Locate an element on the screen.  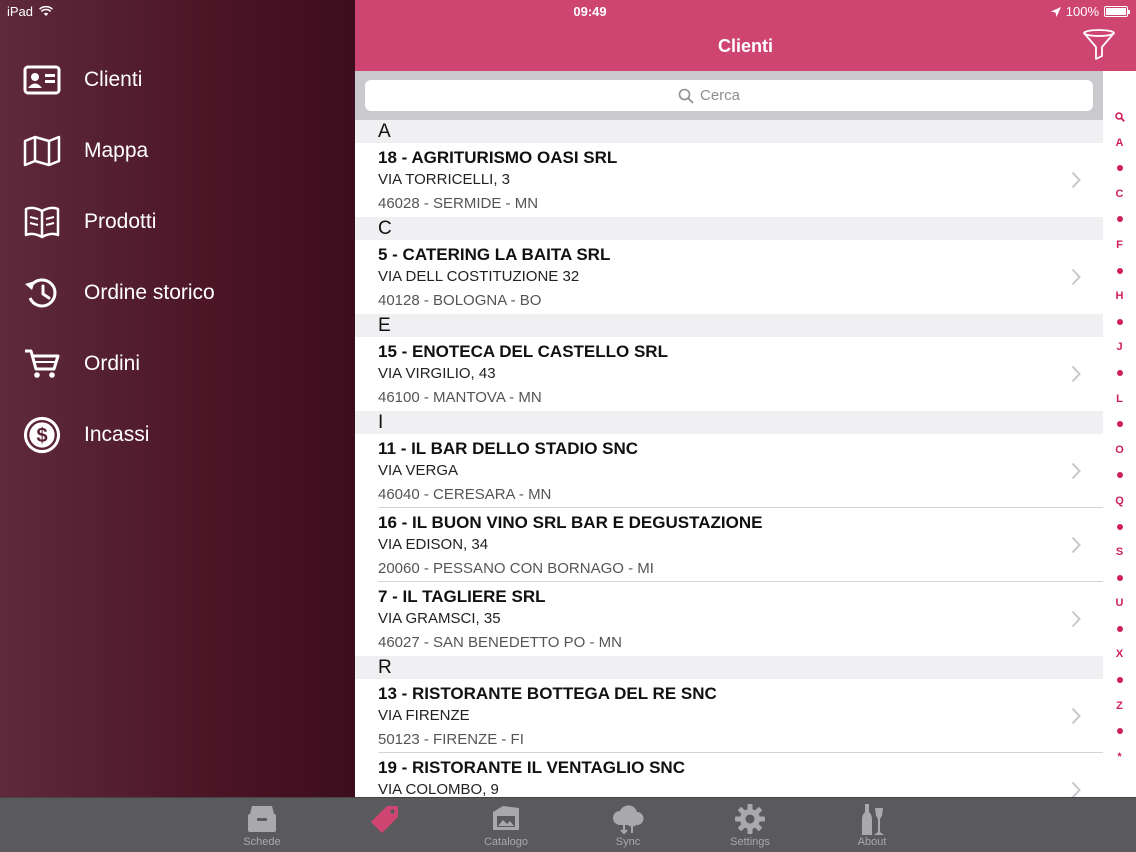
dollar-coin-icon: $ is located at coordinates (42, 435).